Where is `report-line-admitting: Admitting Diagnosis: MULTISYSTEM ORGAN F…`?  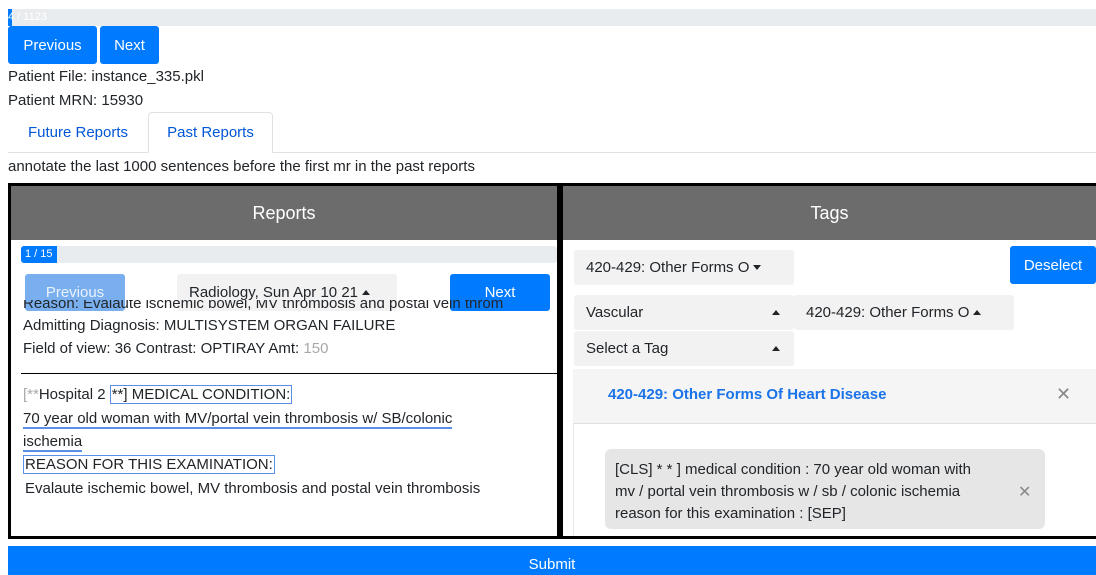 report-line-admitting: Admitting Diagnosis: MULTISYSTEM ORGAN F… is located at coordinates (209, 325).